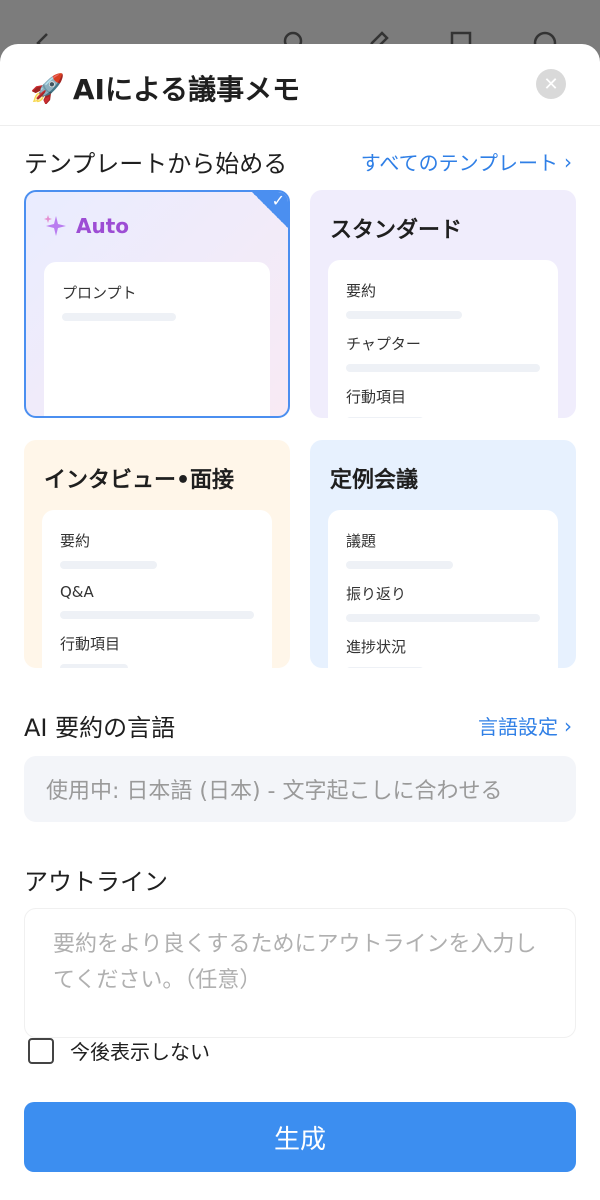 This screenshot has width=600, height=1200. What do you see at coordinates (139, 480) in the screenshot?
I see `interview-card-title: インタビュー•面接` at bounding box center [139, 480].